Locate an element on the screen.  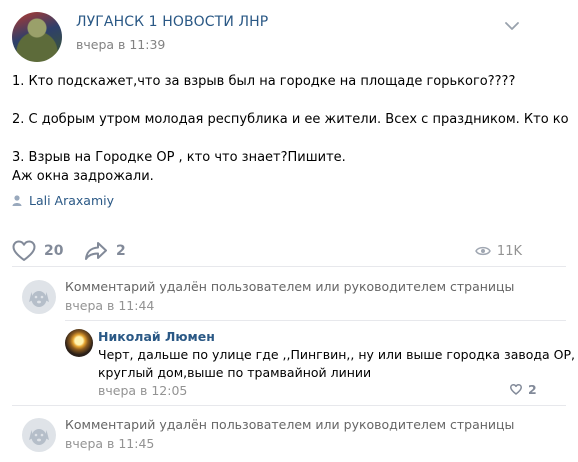
like-count: 20 is located at coordinates (54, 251).